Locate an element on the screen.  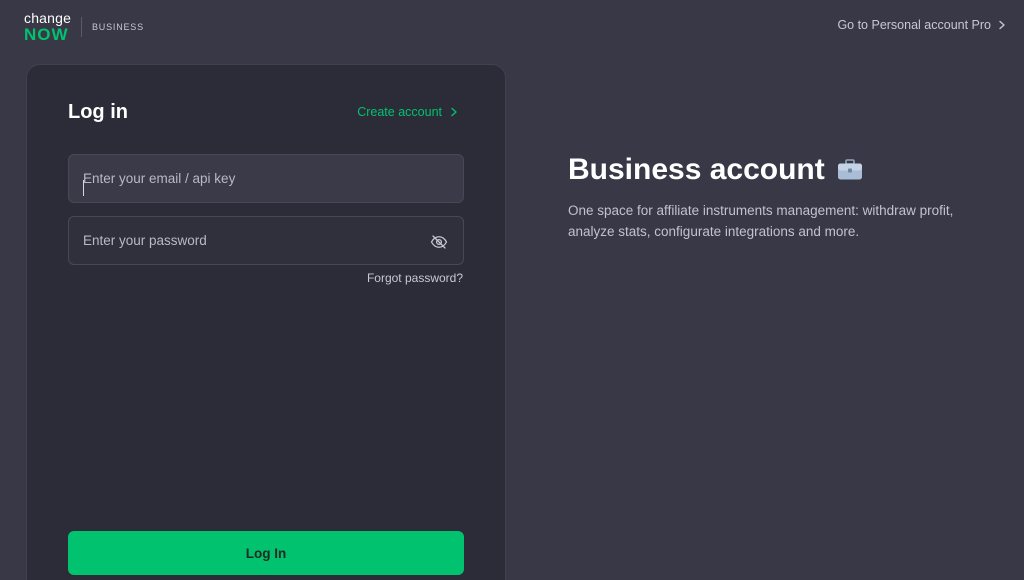
changenow-logo: change NOW is located at coordinates (48, 27).